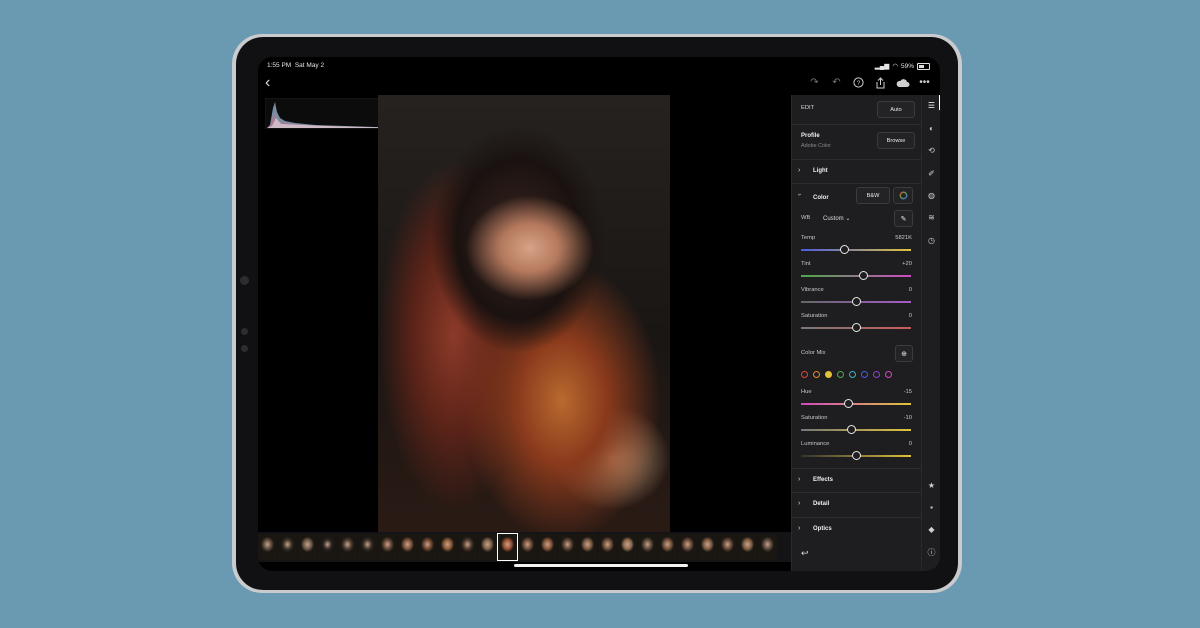 The width and height of the screenshot is (1200, 628). Describe the element at coordinates (896, 140) in the screenshot. I see `browse-button: Browse` at that location.